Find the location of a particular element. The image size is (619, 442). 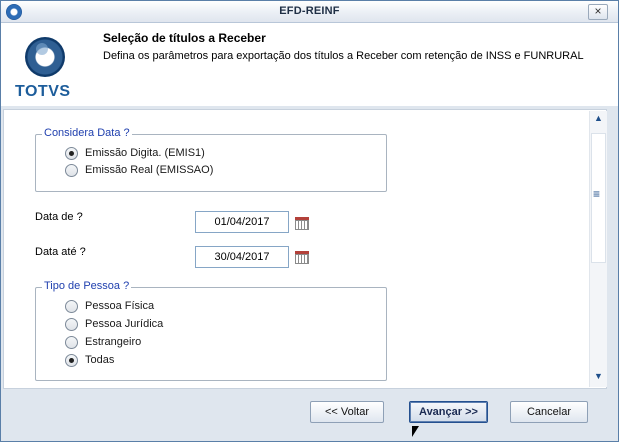

radio-todas: Todas is located at coordinates (89, 360).